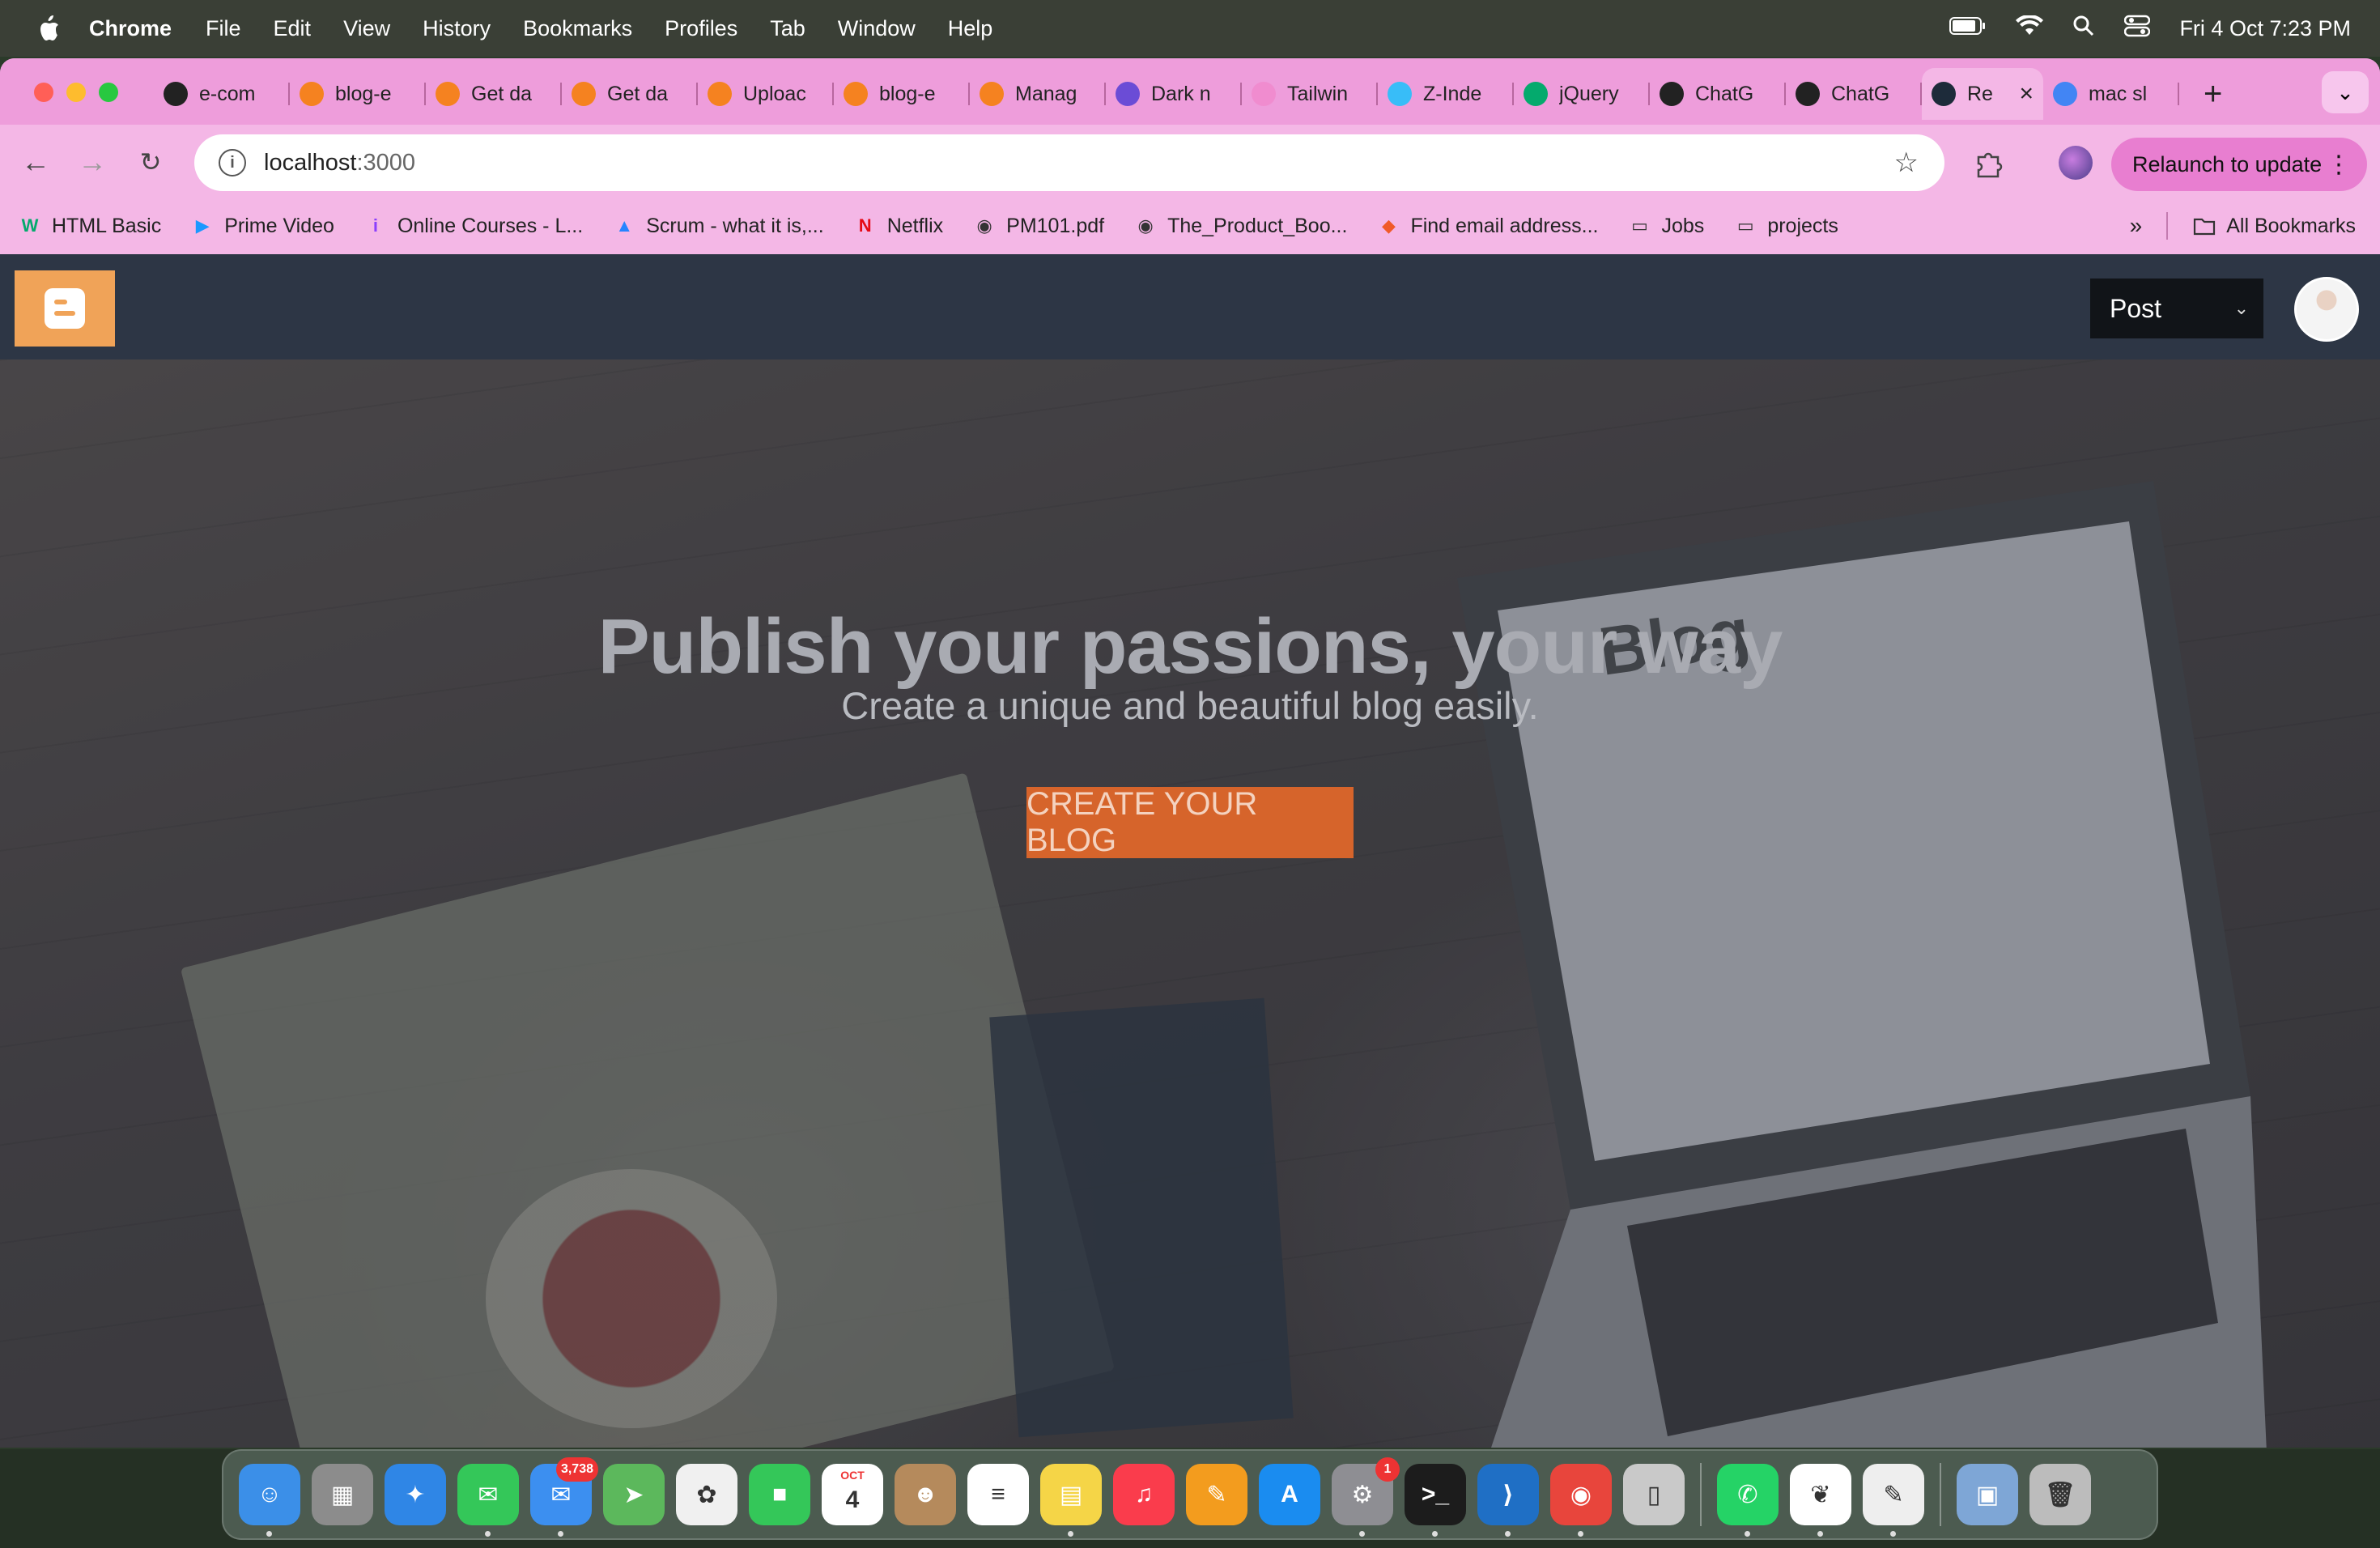 Image resolution: width=2380 pixels, height=1548 pixels. Describe the element at coordinates (1190, 822) in the screenshot. I see `create-blog-button: CREATE YOUR BLOG` at that location.